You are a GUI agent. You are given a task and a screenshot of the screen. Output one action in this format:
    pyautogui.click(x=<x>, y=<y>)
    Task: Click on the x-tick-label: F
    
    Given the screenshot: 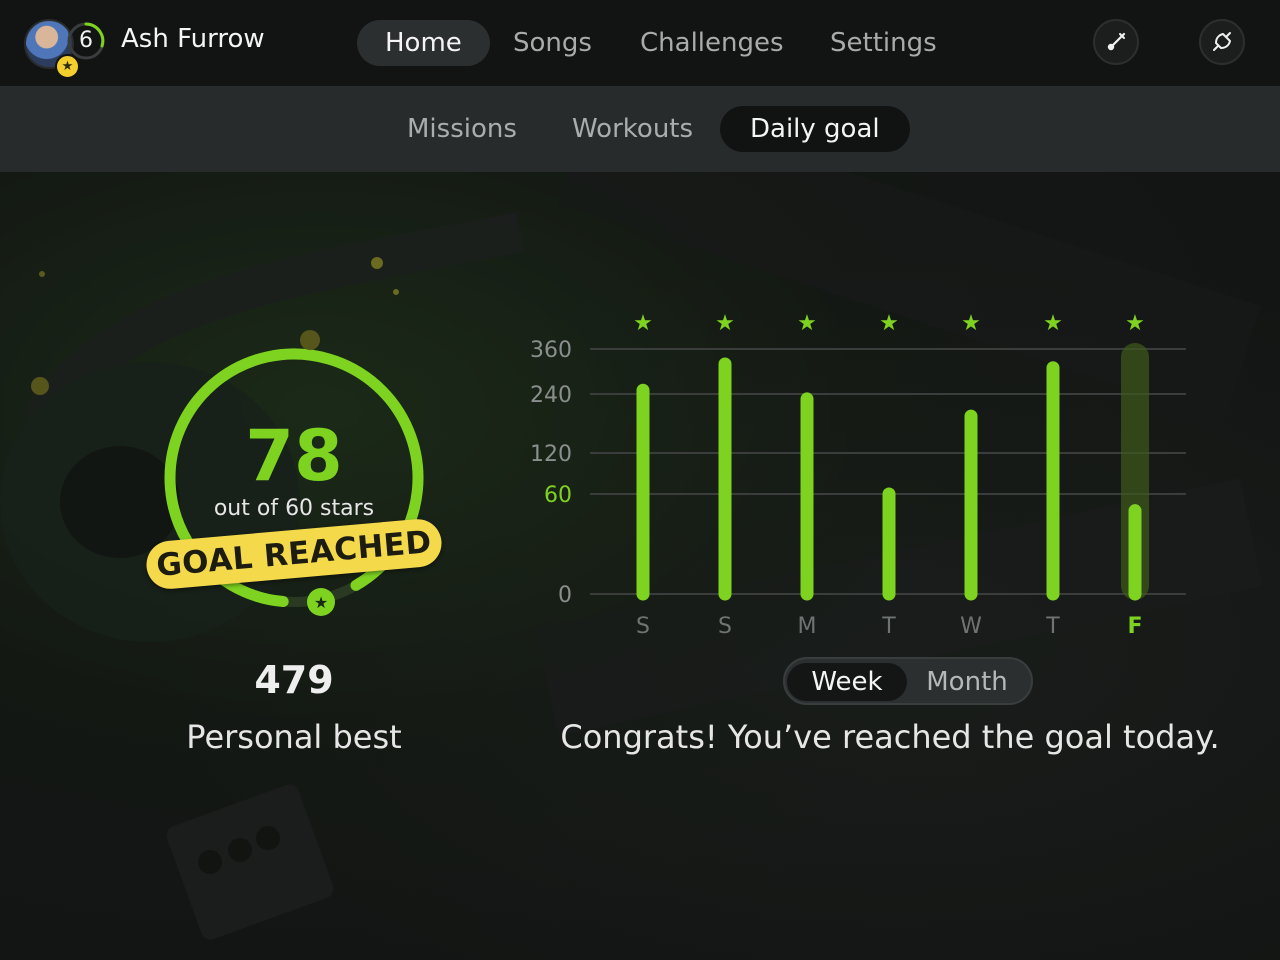 What is the action you would take?
    pyautogui.click(x=1134, y=626)
    